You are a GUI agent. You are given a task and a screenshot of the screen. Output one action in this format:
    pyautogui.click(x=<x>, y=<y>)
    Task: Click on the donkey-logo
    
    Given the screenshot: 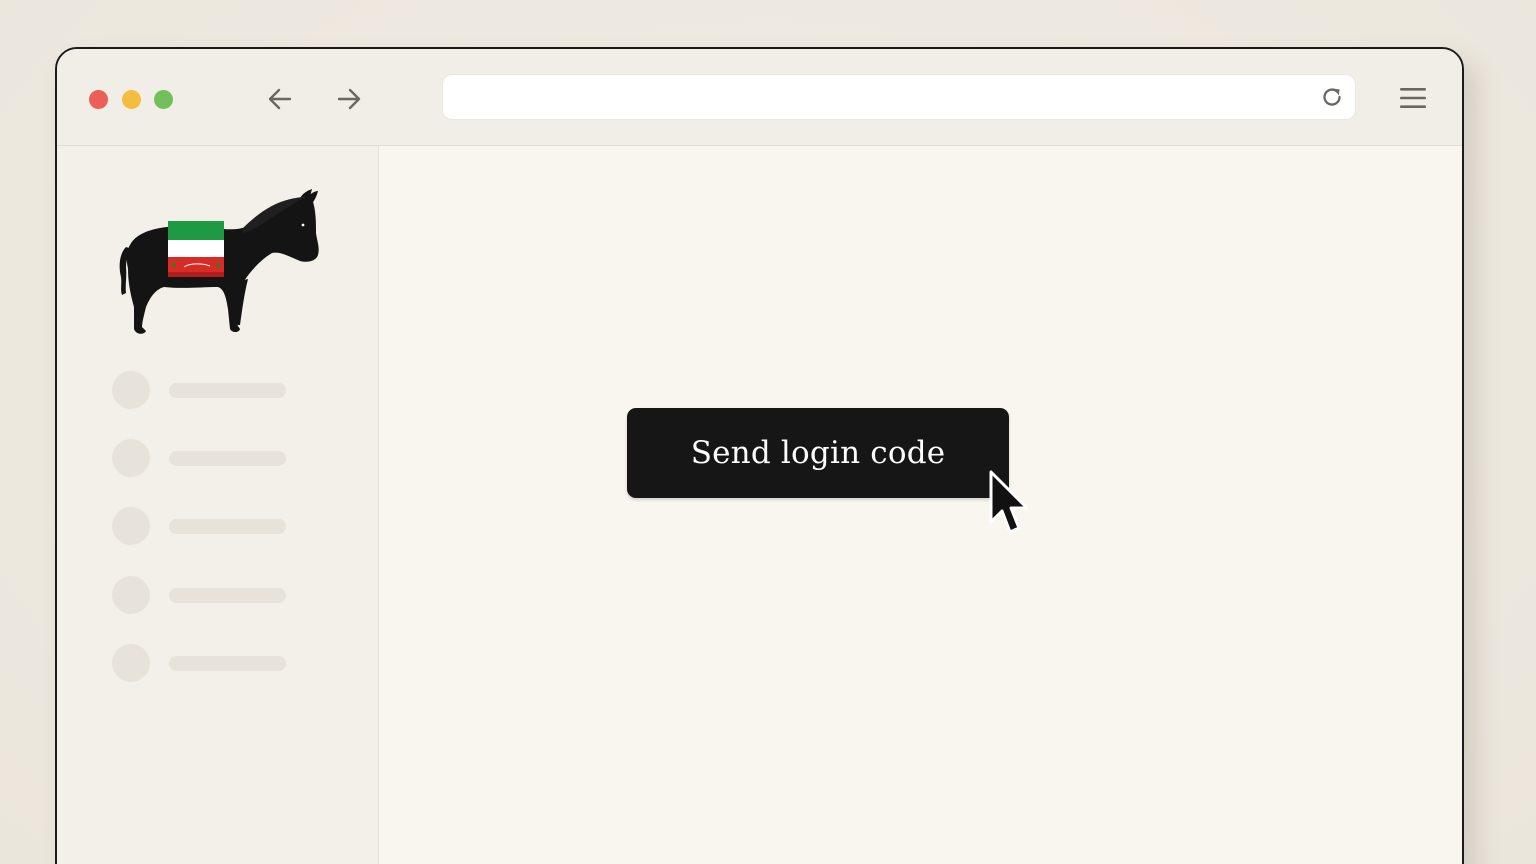 What is the action you would take?
    pyautogui.click(x=217, y=263)
    